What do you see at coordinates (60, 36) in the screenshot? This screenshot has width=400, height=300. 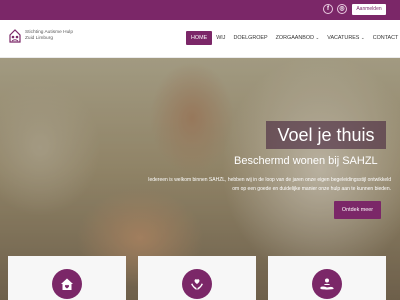 I see `logo-text: Stichting Autisme Hulp Zuid Limburg` at bounding box center [60, 36].